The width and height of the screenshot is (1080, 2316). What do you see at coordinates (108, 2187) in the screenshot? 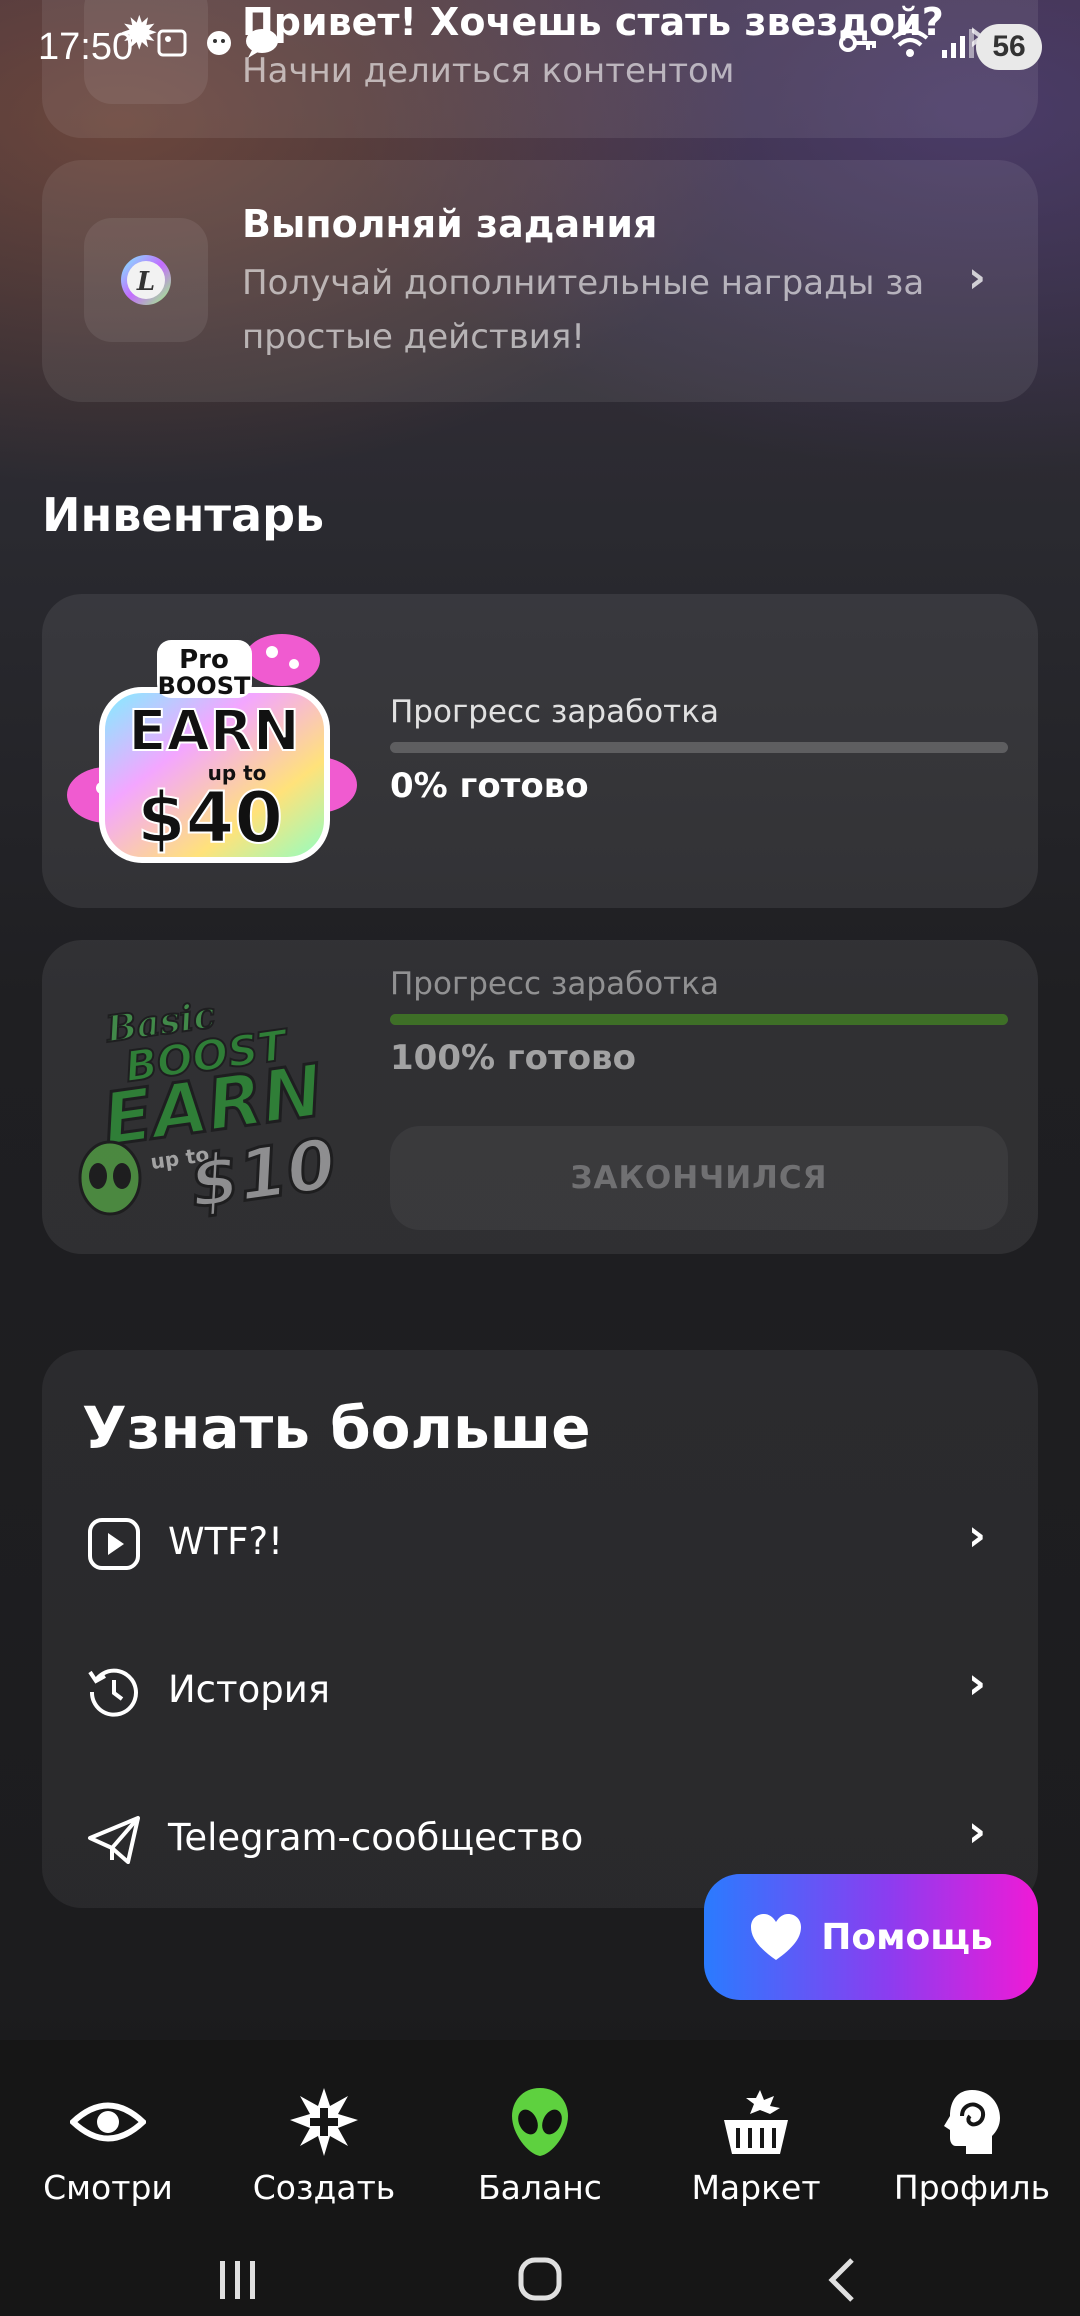
I see `nav-label: Смотри` at bounding box center [108, 2187].